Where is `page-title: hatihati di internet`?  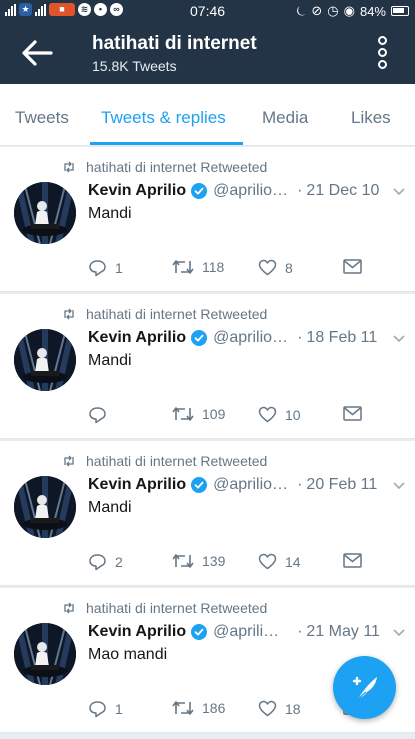
page-title: hatihati di internet is located at coordinates (174, 43).